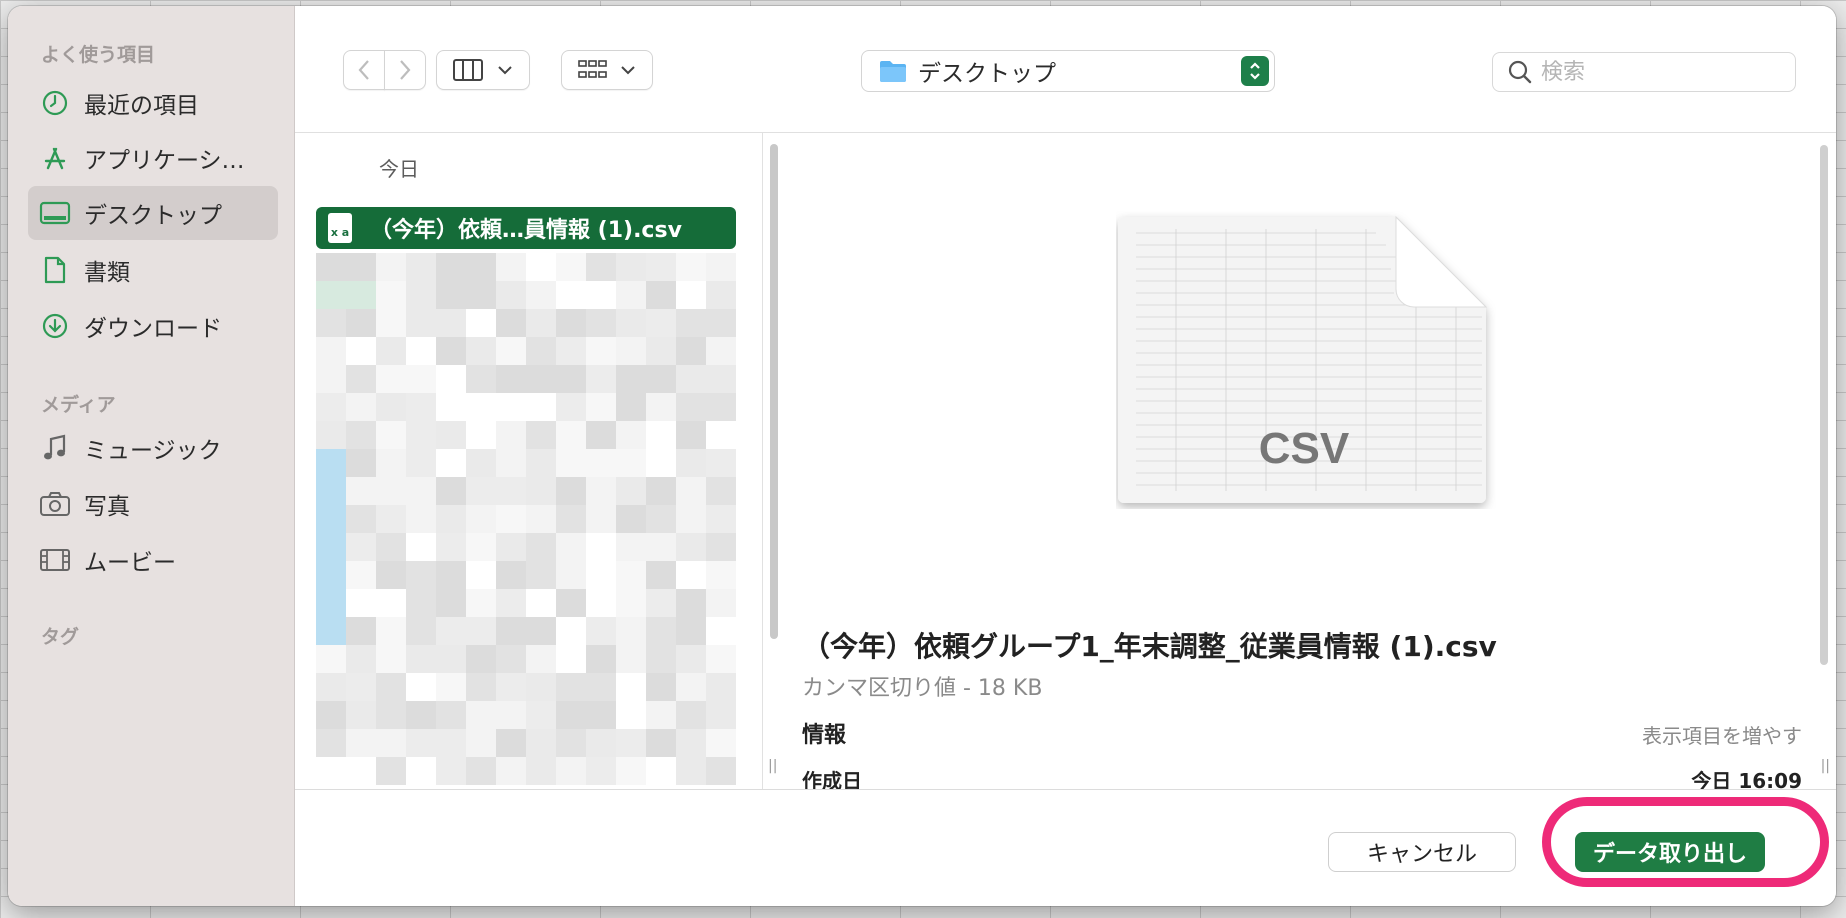 The height and width of the screenshot is (918, 1846). I want to click on sidebar-item-photos: 写真, so click(153, 504).